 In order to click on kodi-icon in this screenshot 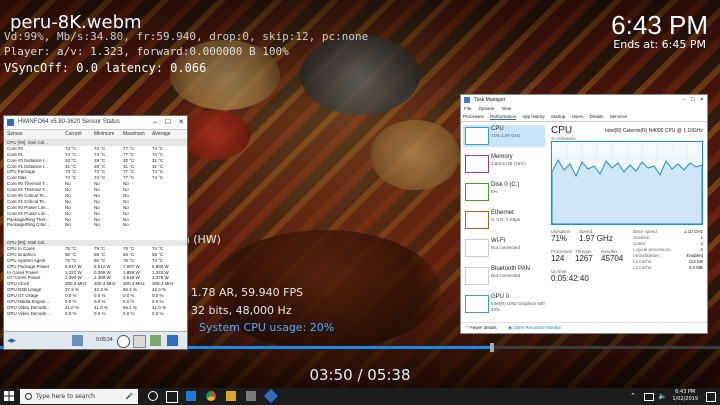, I will do `click(251, 396)`.